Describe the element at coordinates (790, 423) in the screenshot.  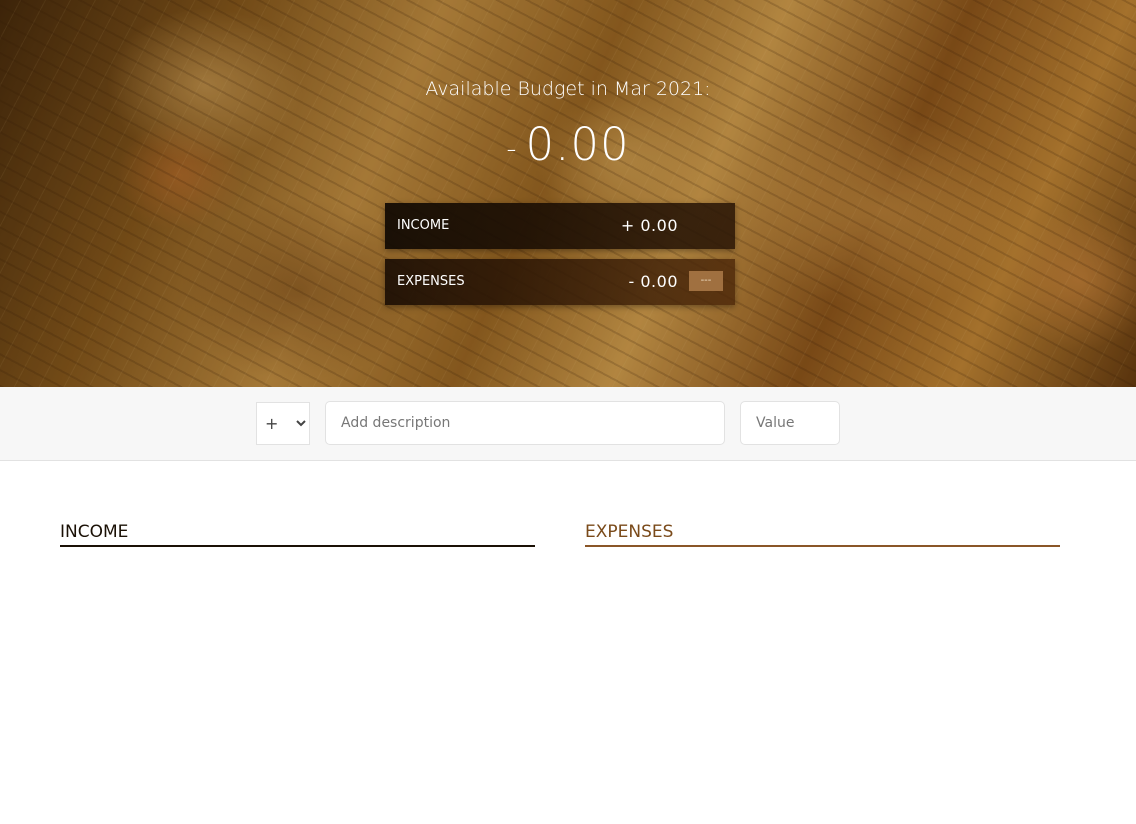
I see `value-input` at that location.